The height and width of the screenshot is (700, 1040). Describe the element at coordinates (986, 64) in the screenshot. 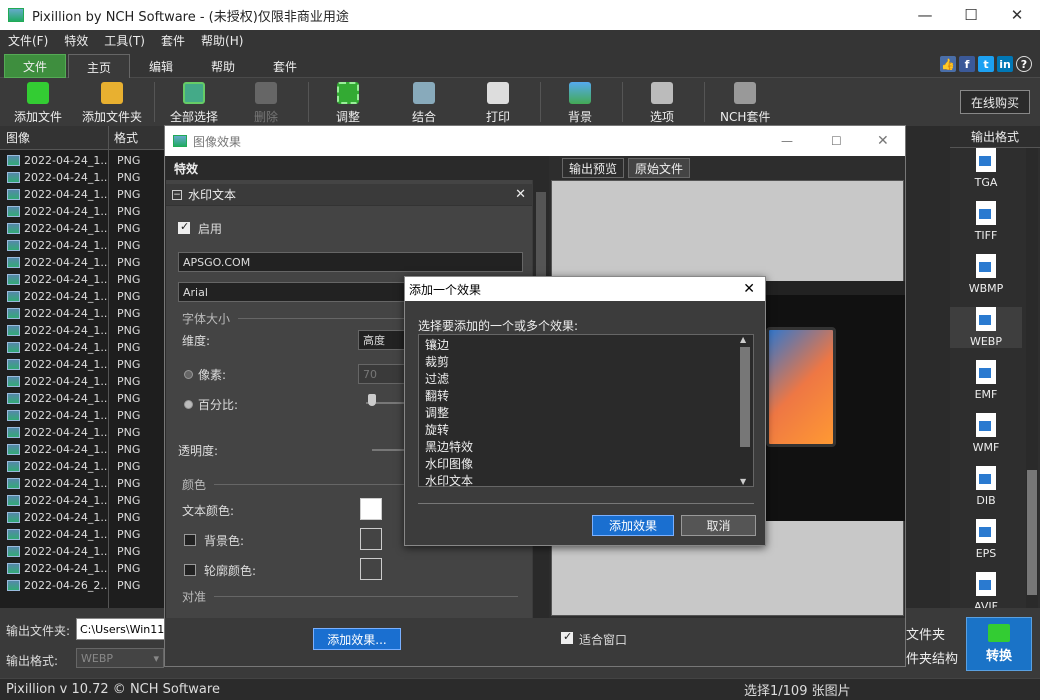

I see `twitter-icon: t` at that location.